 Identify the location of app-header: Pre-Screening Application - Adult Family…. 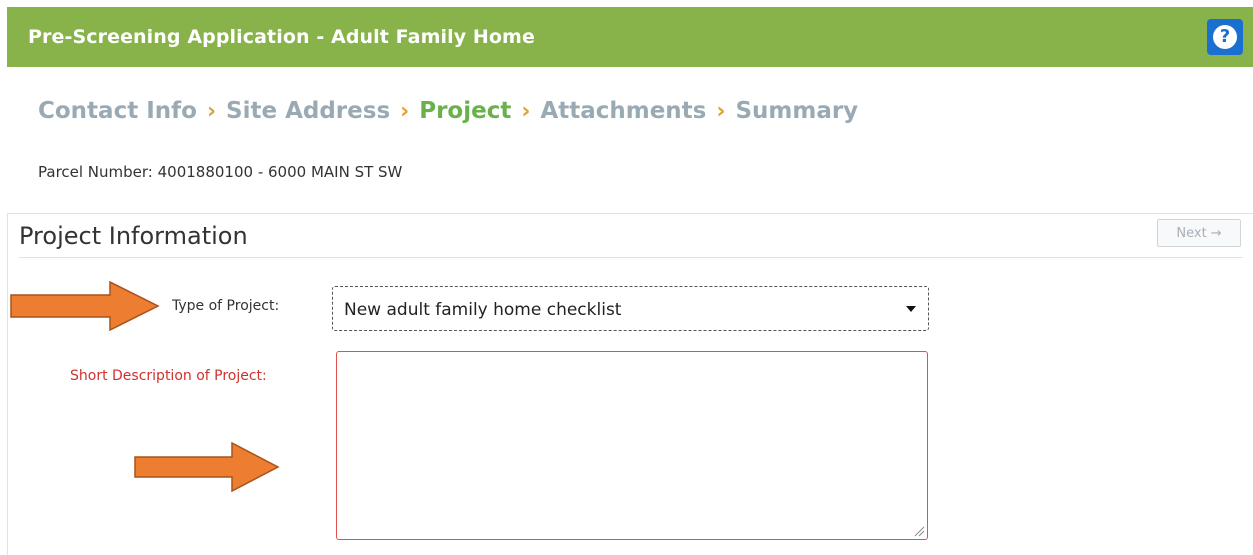
(630, 37).